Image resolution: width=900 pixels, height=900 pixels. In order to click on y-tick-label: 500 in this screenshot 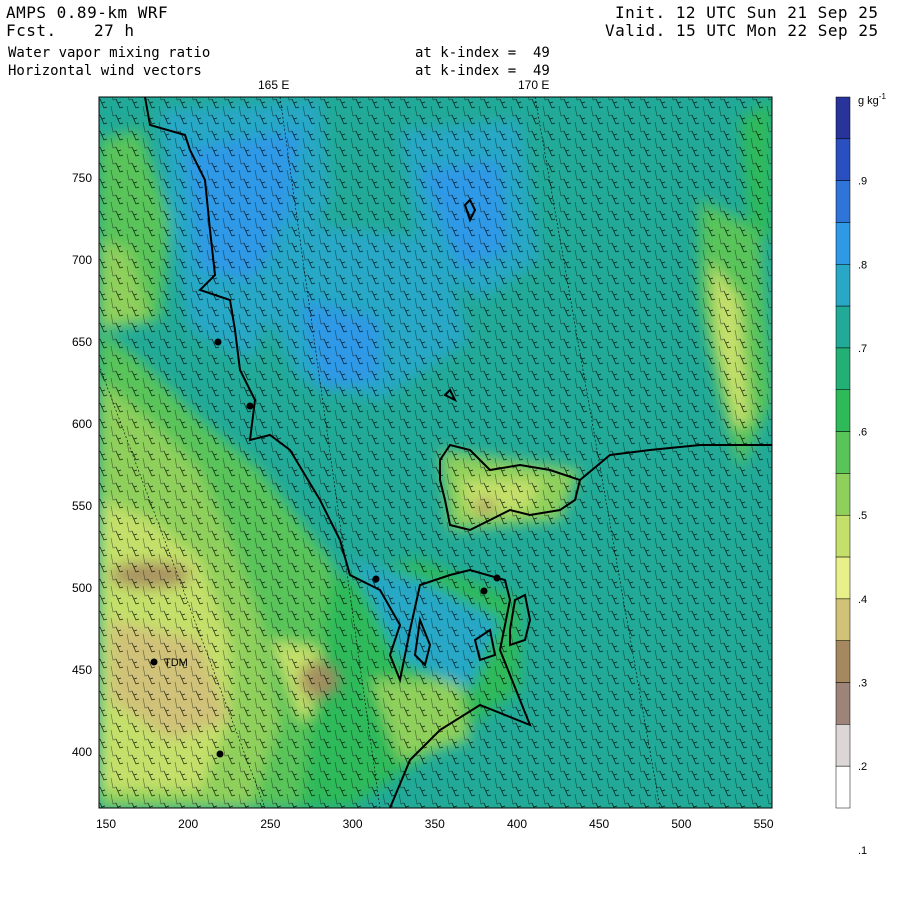, I will do `click(82, 588)`.